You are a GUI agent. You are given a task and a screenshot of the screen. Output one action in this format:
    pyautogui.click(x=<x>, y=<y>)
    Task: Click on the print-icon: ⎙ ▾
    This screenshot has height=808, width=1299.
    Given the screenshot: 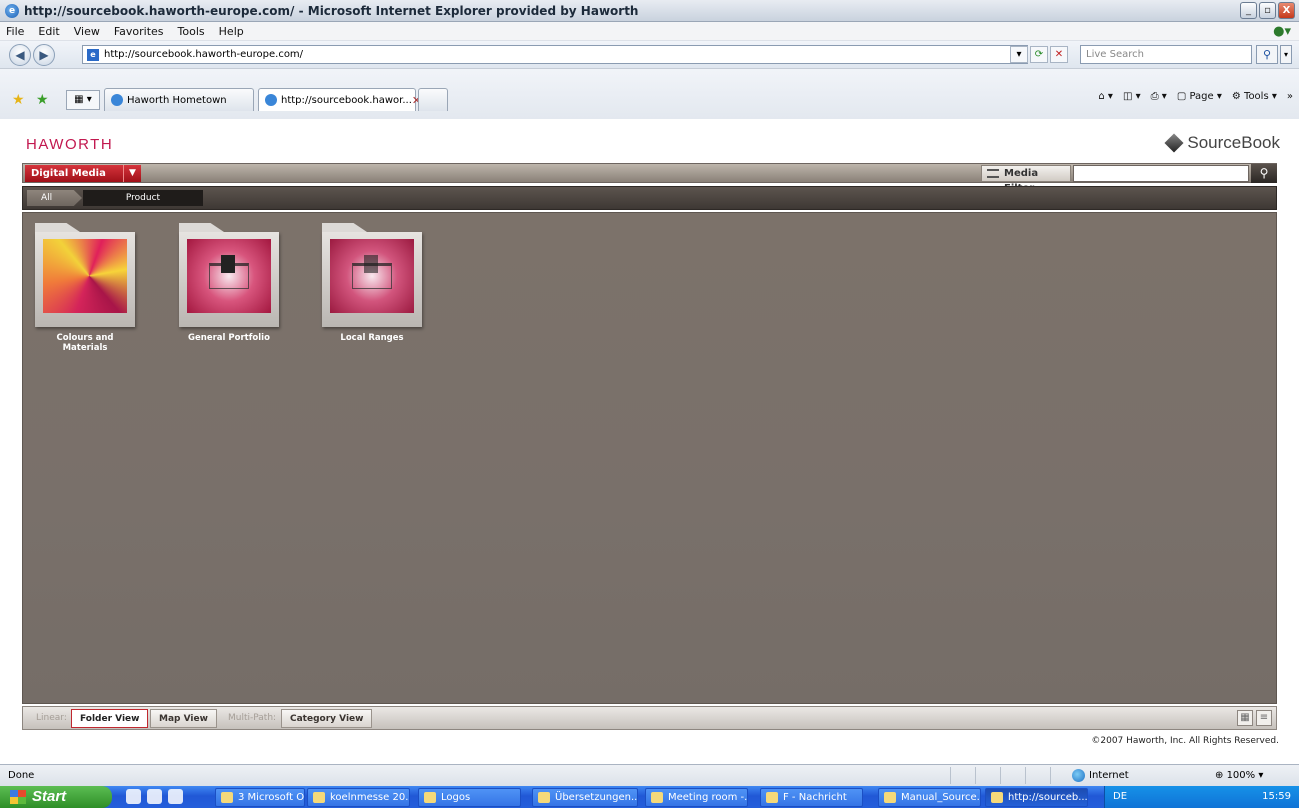 What is the action you would take?
    pyautogui.click(x=1159, y=96)
    